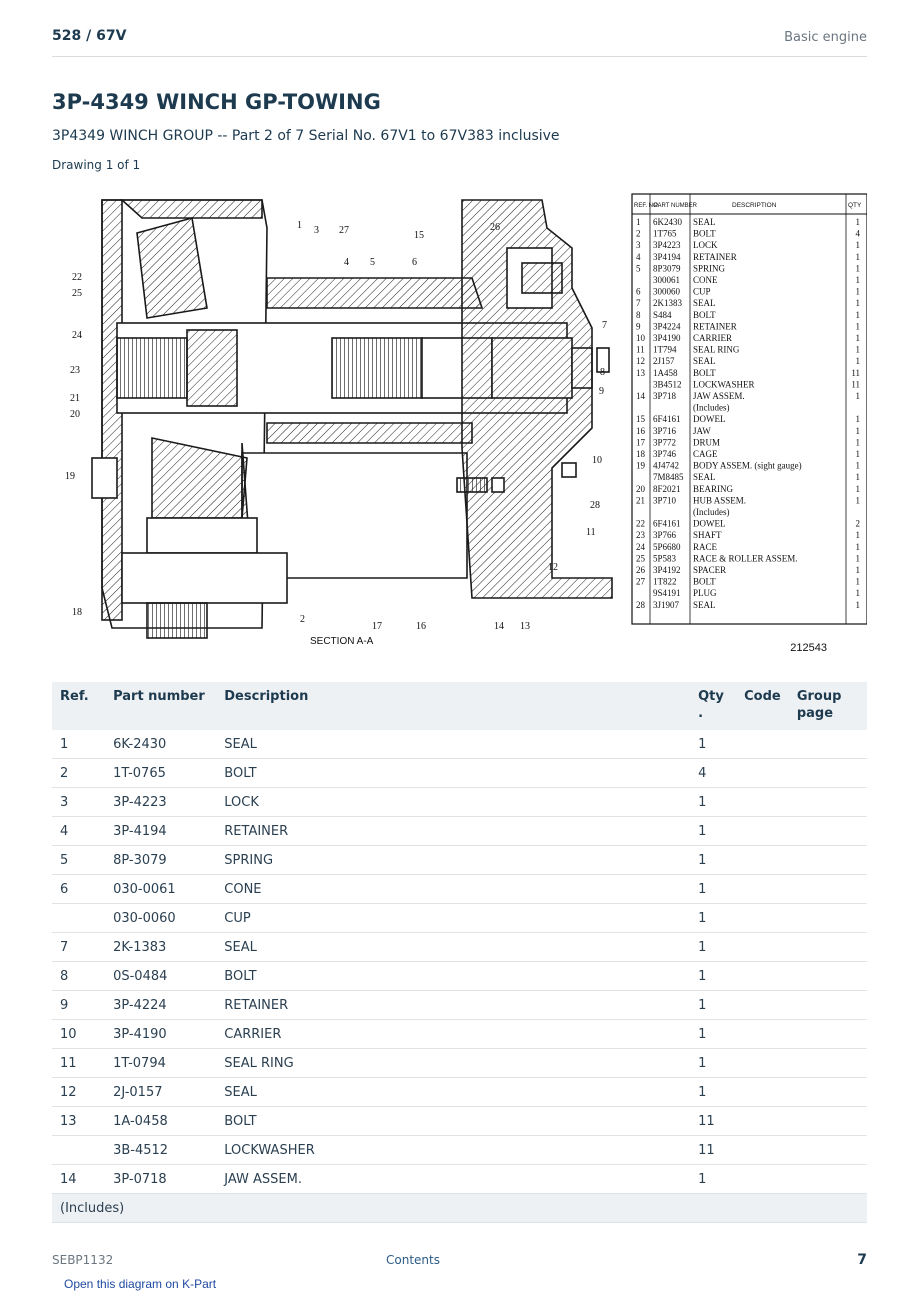  Describe the element at coordinates (453, 1092) in the screenshot. I see `cell-description: SEAL` at that location.